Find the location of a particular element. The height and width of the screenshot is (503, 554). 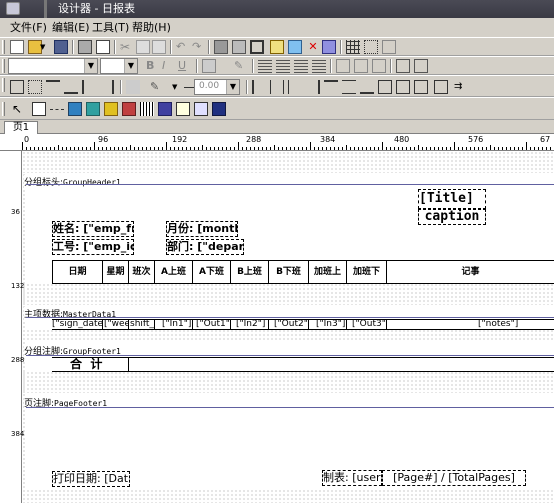

valign-bottom-icon is located at coordinates (379, 66).